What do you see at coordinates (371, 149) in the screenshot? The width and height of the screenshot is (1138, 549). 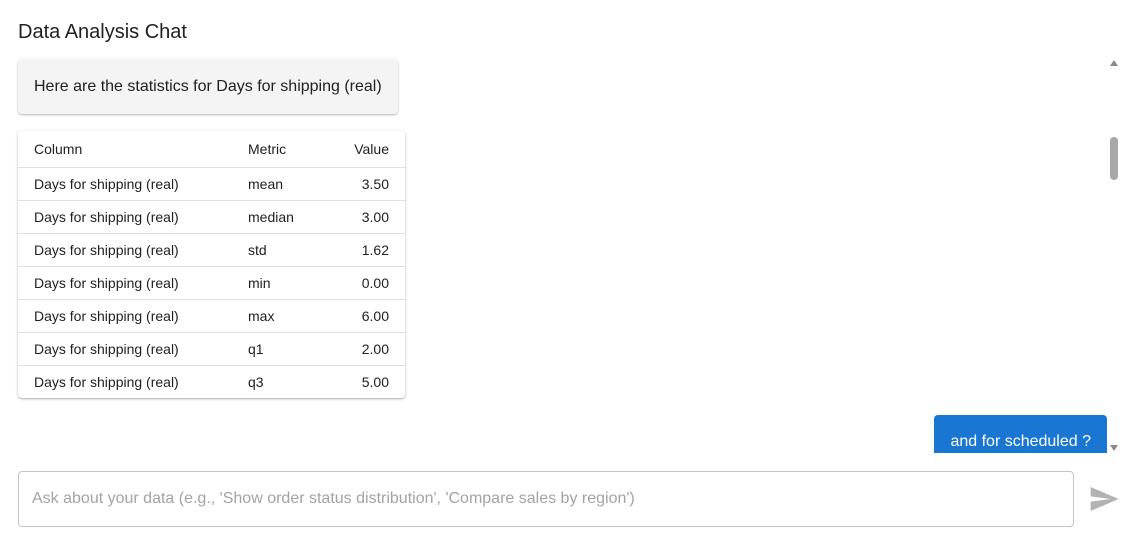 I see `header-value: Value` at bounding box center [371, 149].